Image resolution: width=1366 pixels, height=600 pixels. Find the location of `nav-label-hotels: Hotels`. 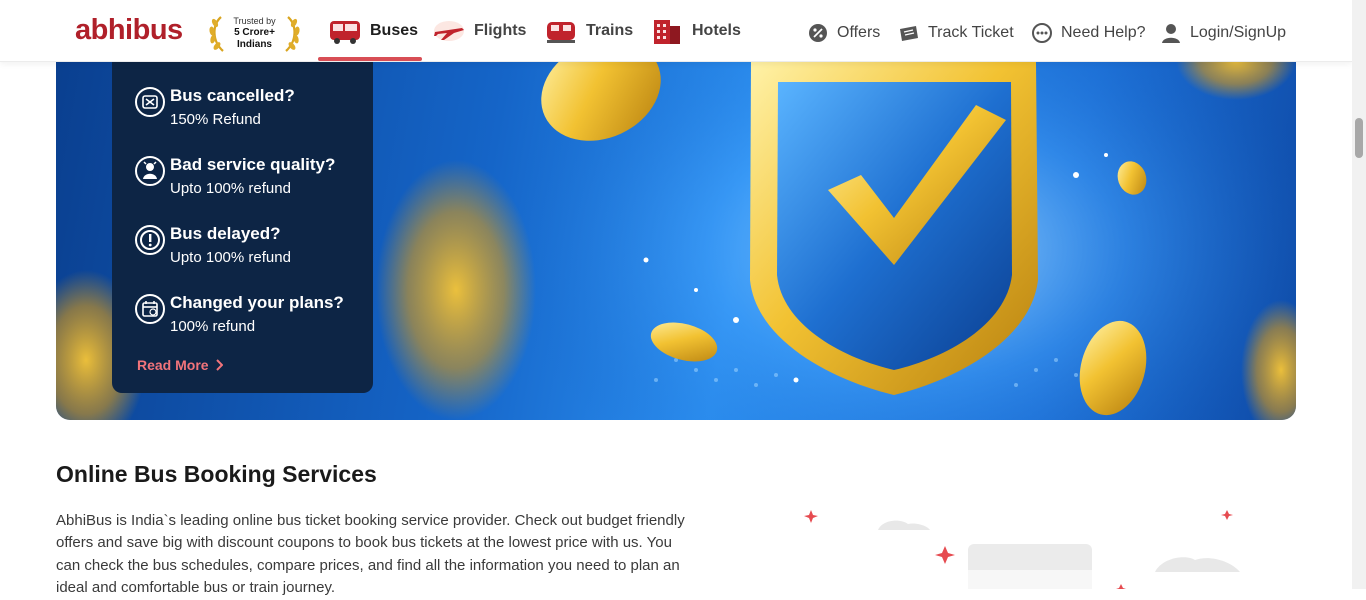

nav-label-hotels: Hotels is located at coordinates (716, 30).